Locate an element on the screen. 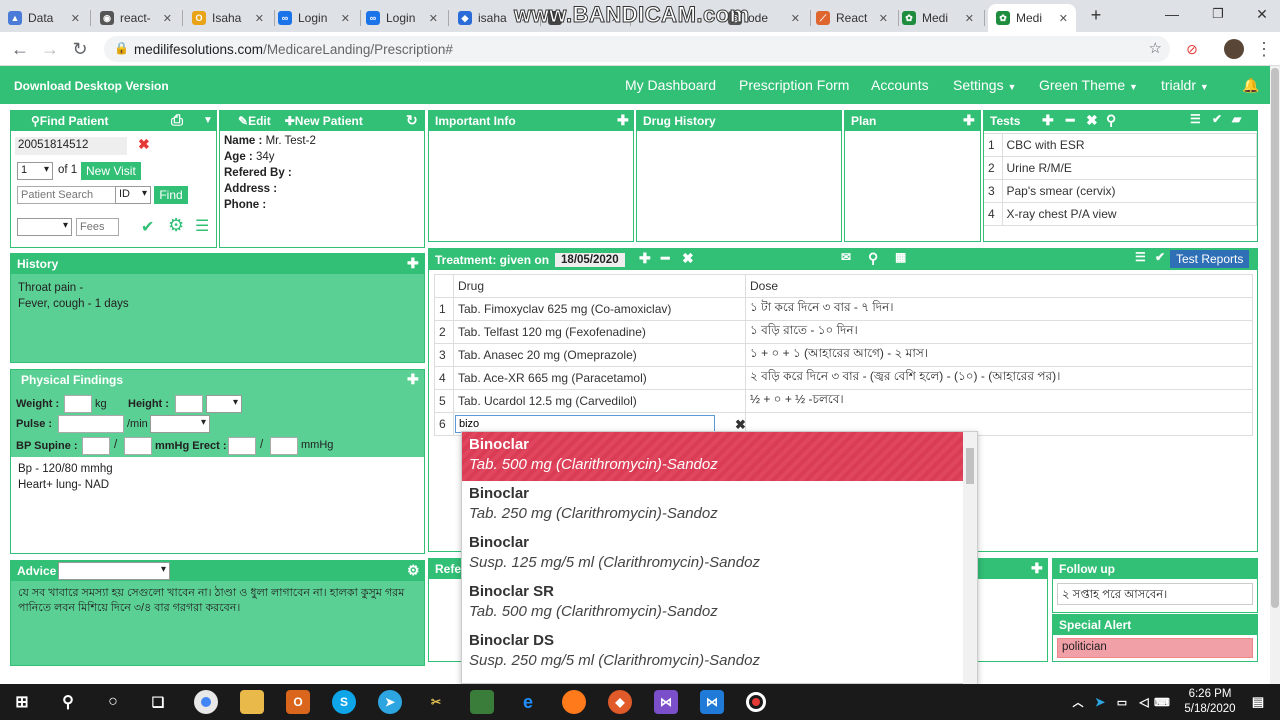 Image resolution: width=1280 pixels, height=720 pixels. forward-icon: → is located at coordinates (50, 49).